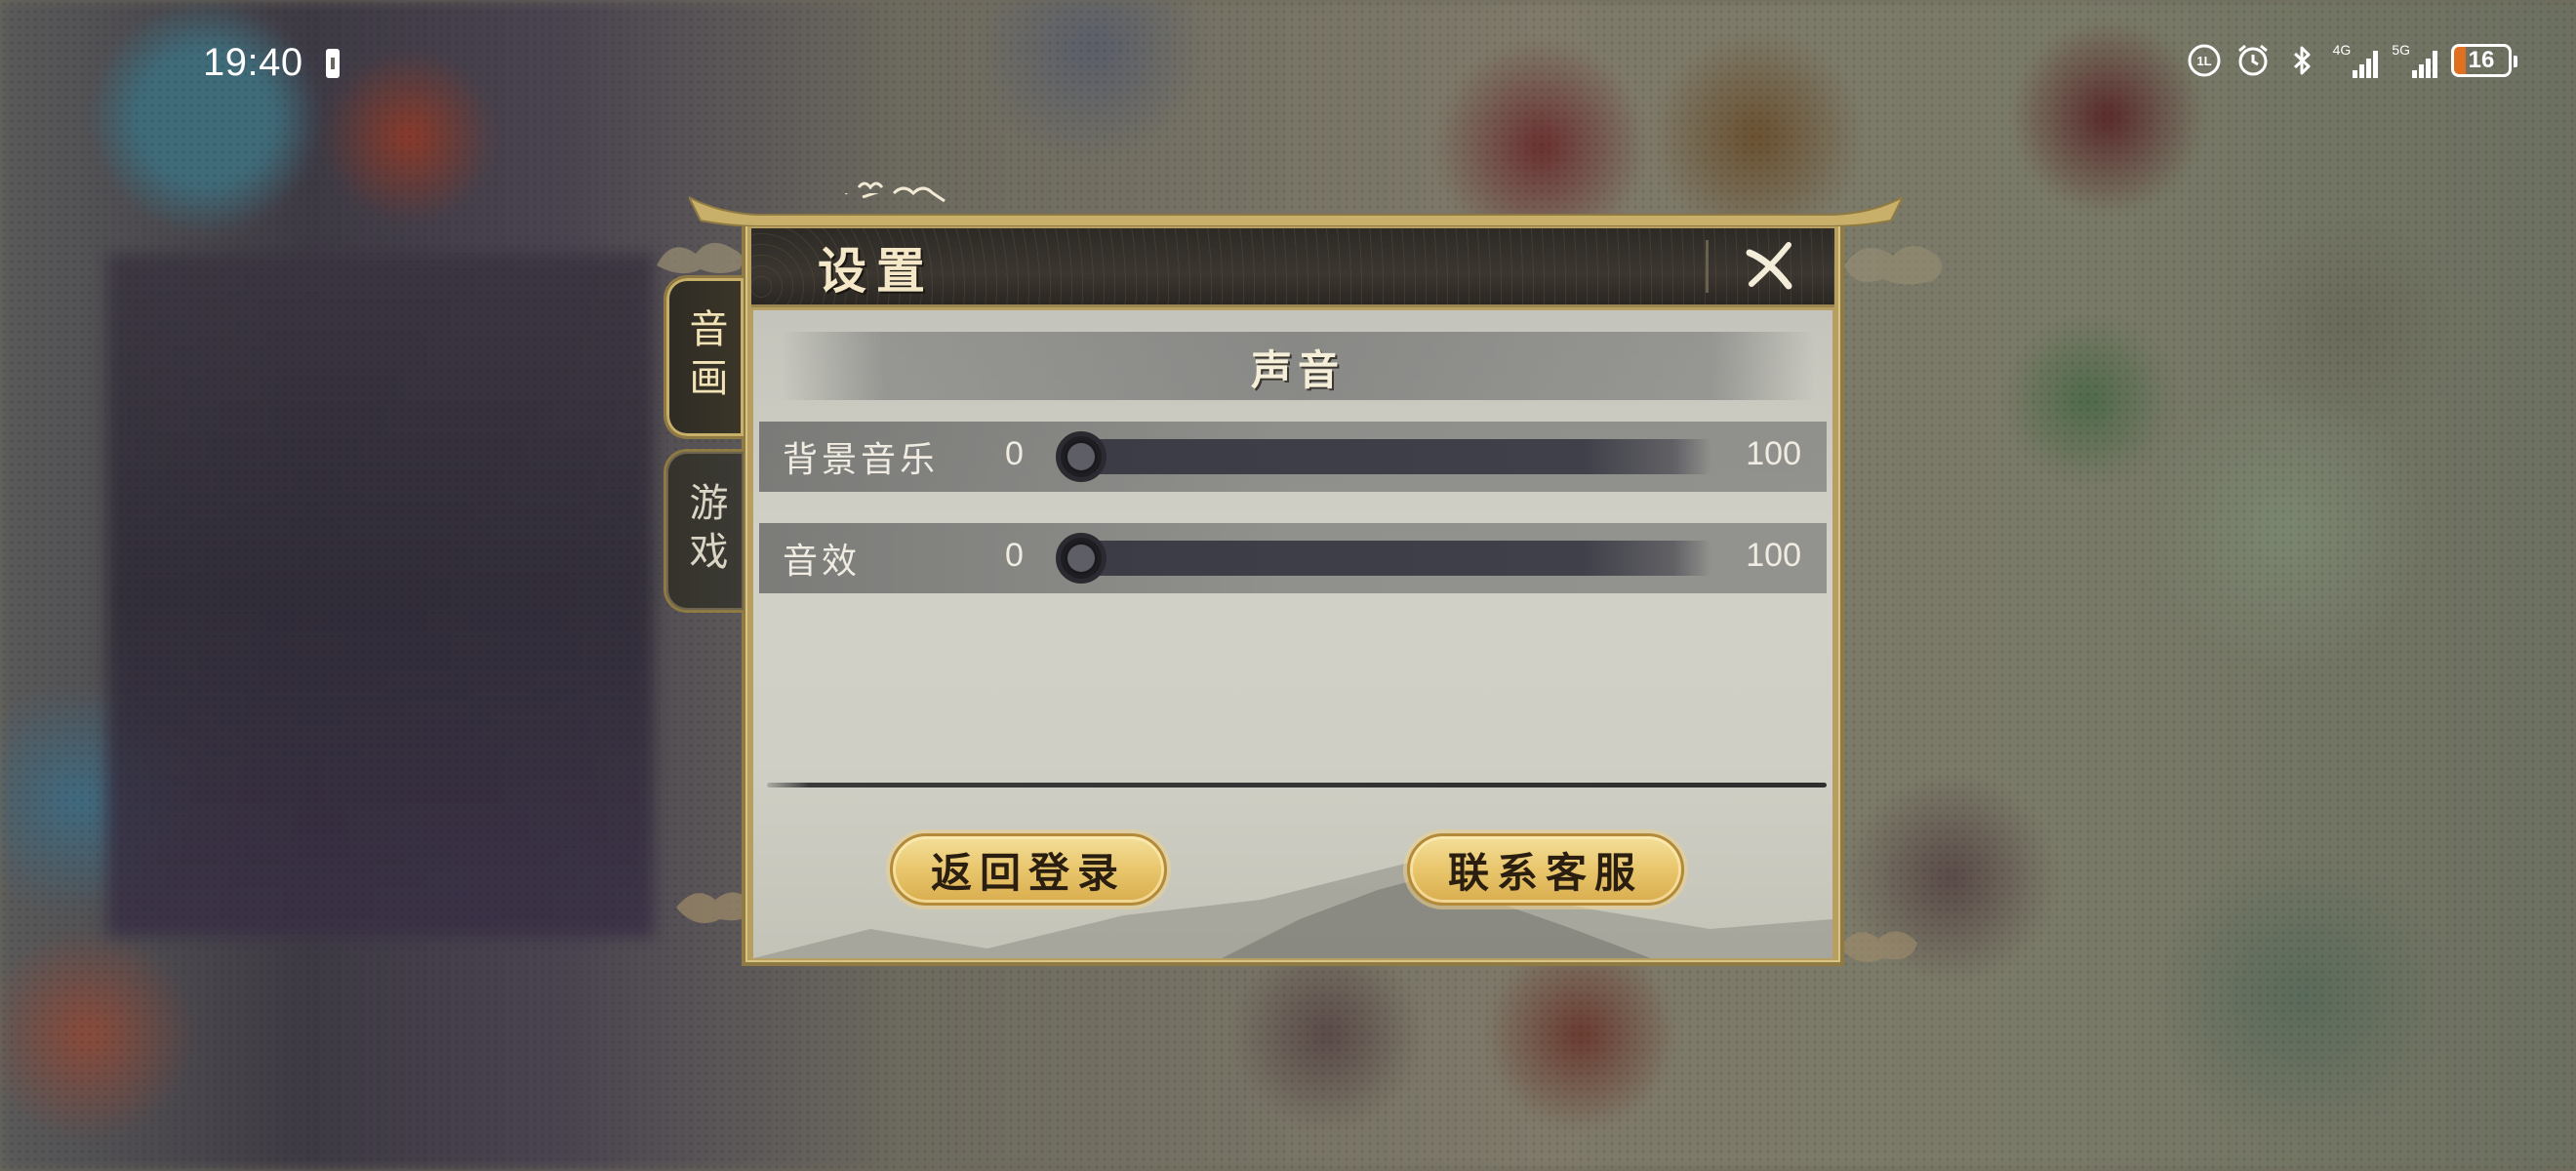 This screenshot has height=1171, width=2576. I want to click on sound-effects-min: 0, so click(1014, 555).